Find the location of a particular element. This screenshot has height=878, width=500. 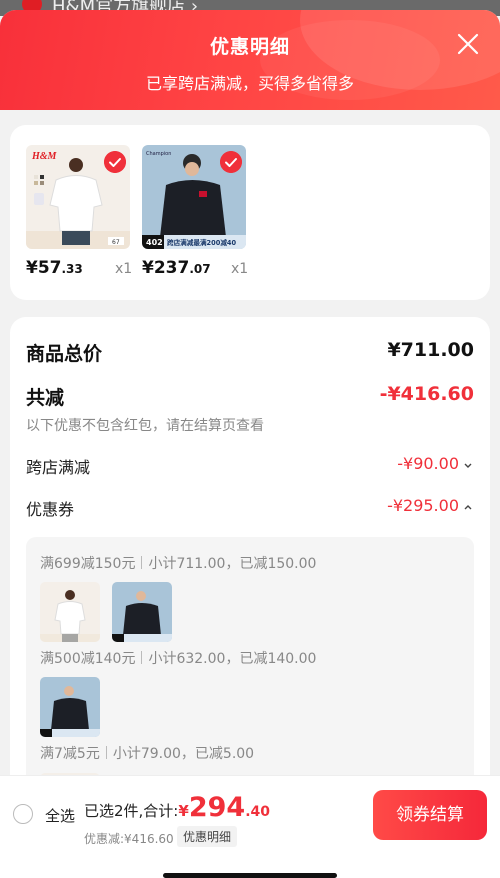

product-image-hm: 67 H&M is located at coordinates (78, 197).